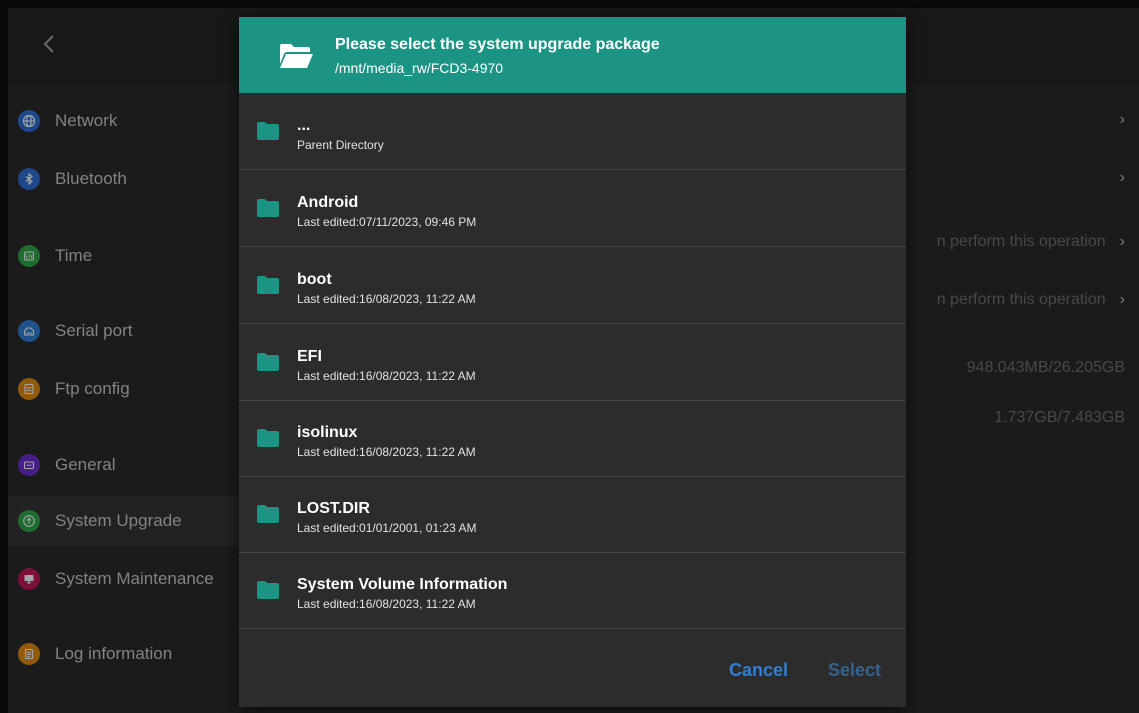 The height and width of the screenshot is (713, 1139). What do you see at coordinates (497, 44) in the screenshot?
I see `dialog-title: Please select the system upgrade package` at bounding box center [497, 44].